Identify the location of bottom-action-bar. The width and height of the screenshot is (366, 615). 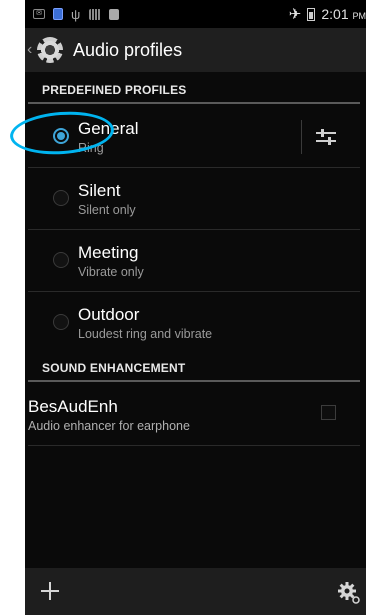
(195, 591).